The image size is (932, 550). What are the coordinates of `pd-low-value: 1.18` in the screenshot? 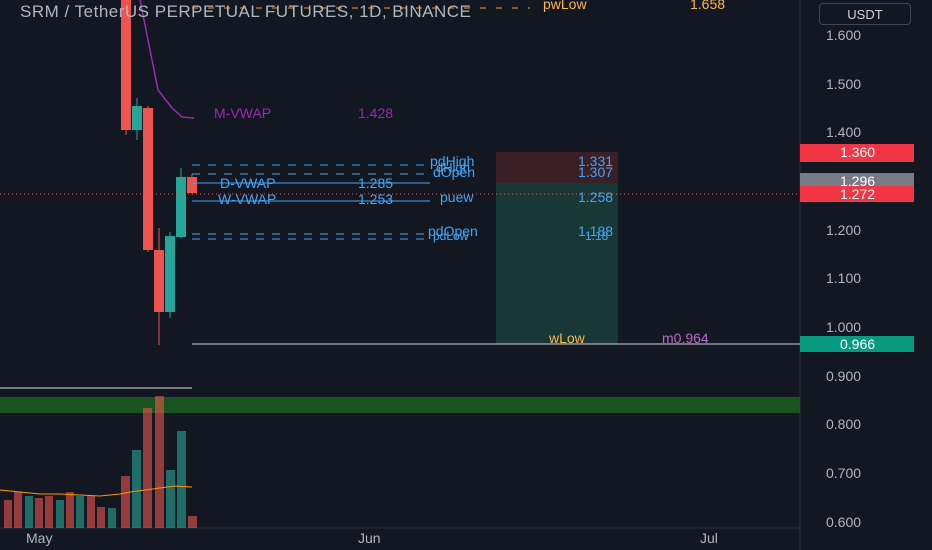 It's located at (597, 236).